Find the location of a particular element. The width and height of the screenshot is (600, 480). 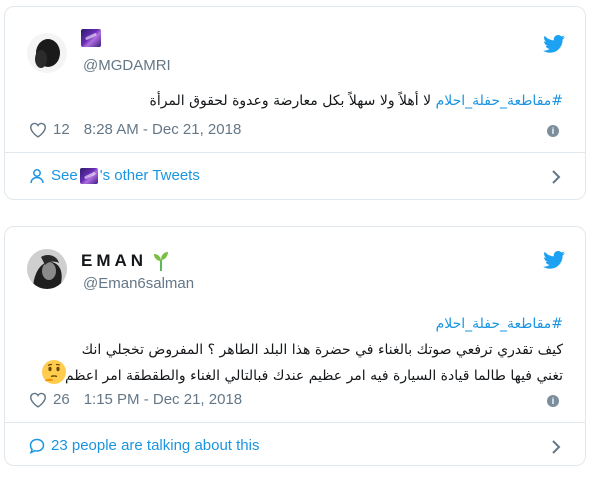

conversation-link: 23 people are talking about this is located at coordinates (144, 445).